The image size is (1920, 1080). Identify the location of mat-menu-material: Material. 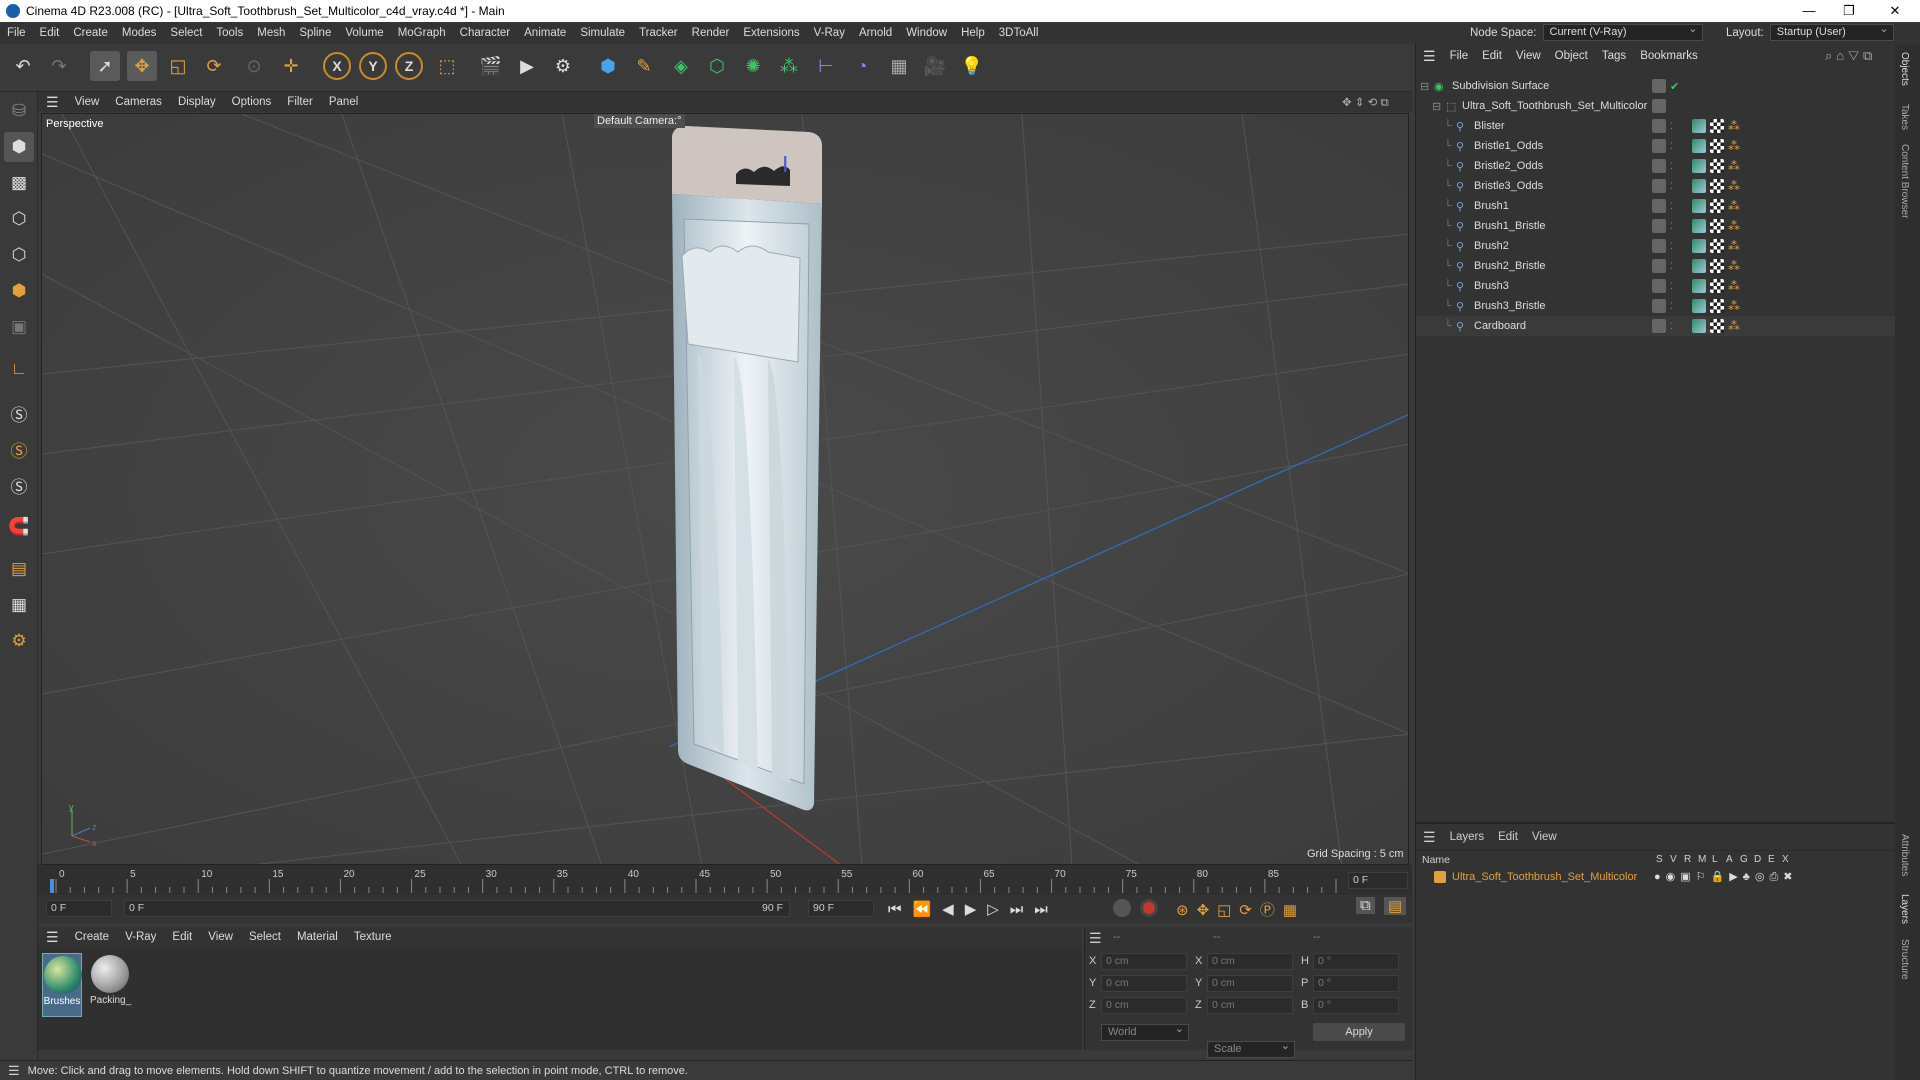
(317, 937).